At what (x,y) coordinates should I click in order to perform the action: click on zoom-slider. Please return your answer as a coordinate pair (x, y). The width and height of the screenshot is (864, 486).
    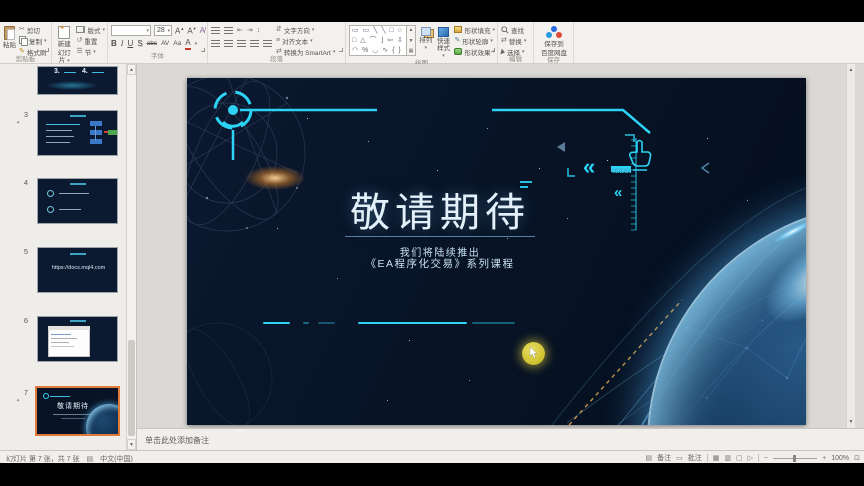
    Looking at the image, I should click on (795, 458).